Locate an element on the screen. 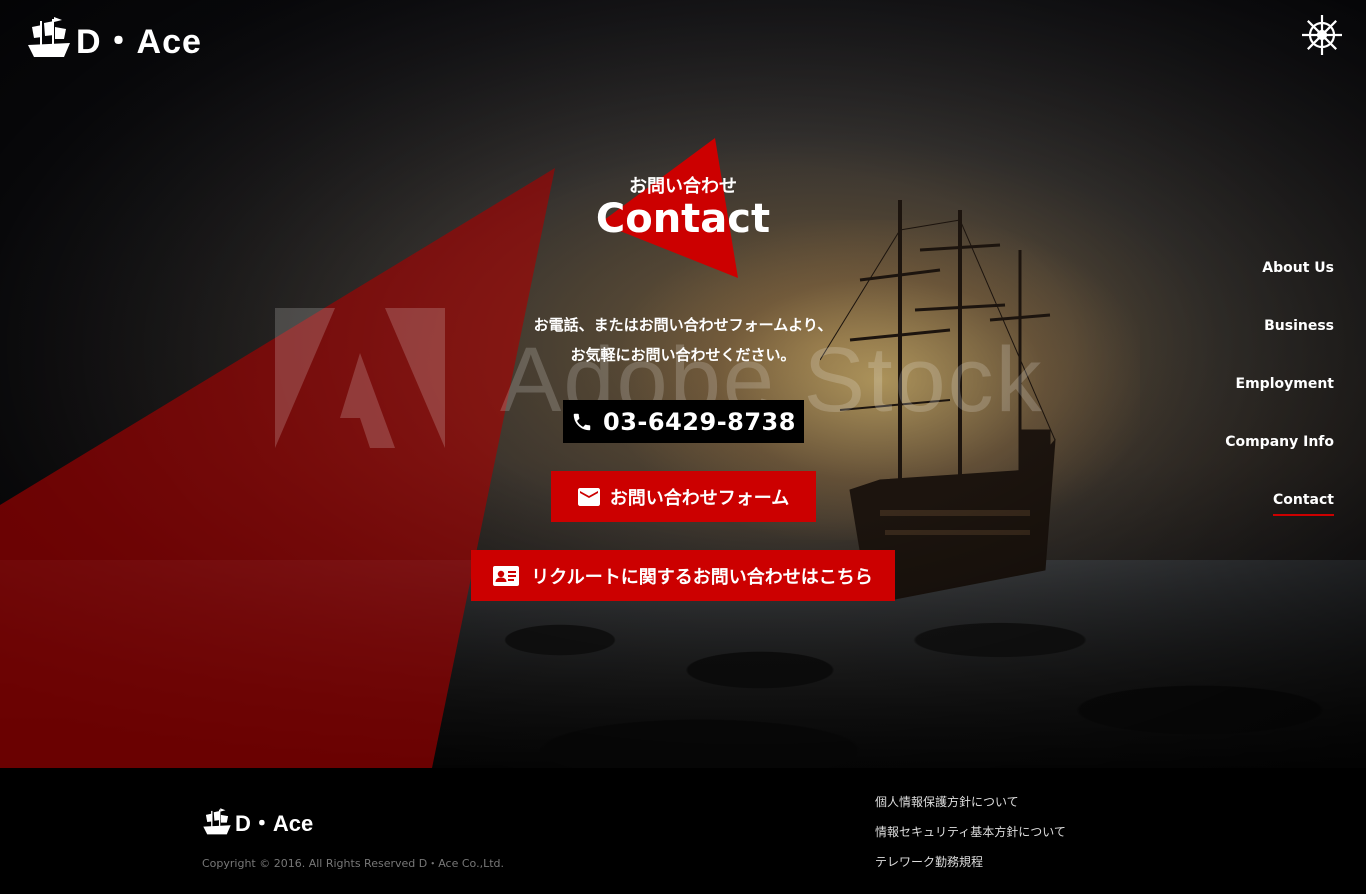 Image resolution: width=1366 pixels, height=894 pixels. nav-label: Company Info is located at coordinates (1279, 442).